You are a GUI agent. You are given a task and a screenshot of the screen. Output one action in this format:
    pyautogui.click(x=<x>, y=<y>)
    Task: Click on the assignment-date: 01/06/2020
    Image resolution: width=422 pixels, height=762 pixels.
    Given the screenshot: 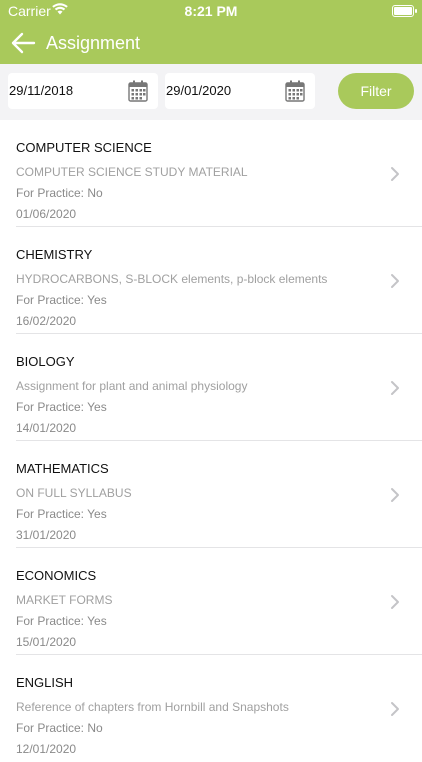 What is the action you would take?
    pyautogui.click(x=46, y=214)
    